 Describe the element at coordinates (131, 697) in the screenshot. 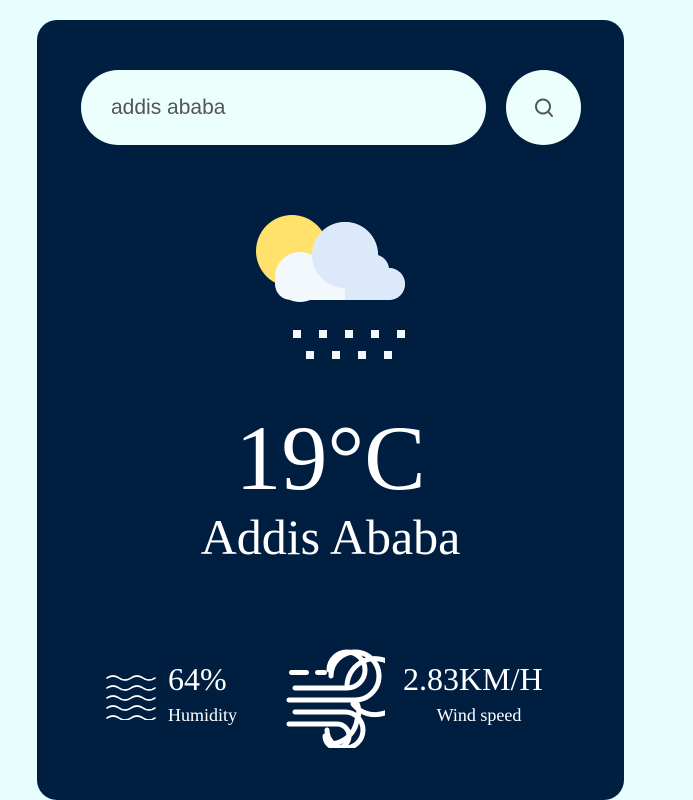

I see `humidity-waves-icon` at that location.